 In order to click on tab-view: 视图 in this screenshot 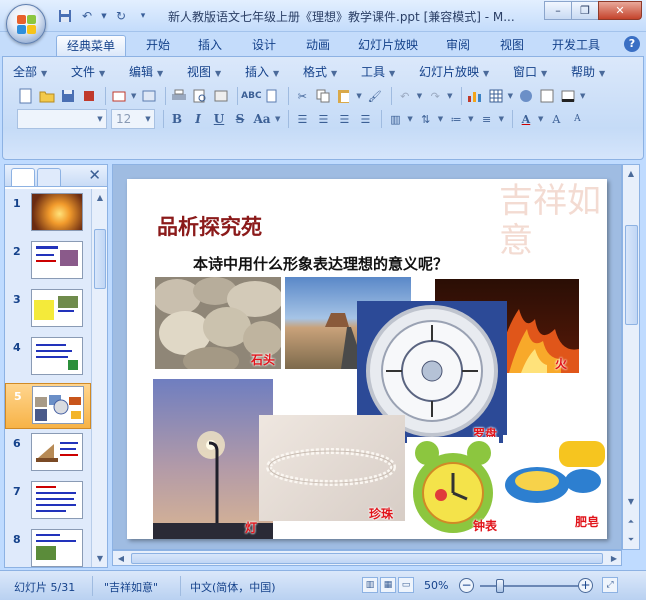, I will do `click(512, 45)`.